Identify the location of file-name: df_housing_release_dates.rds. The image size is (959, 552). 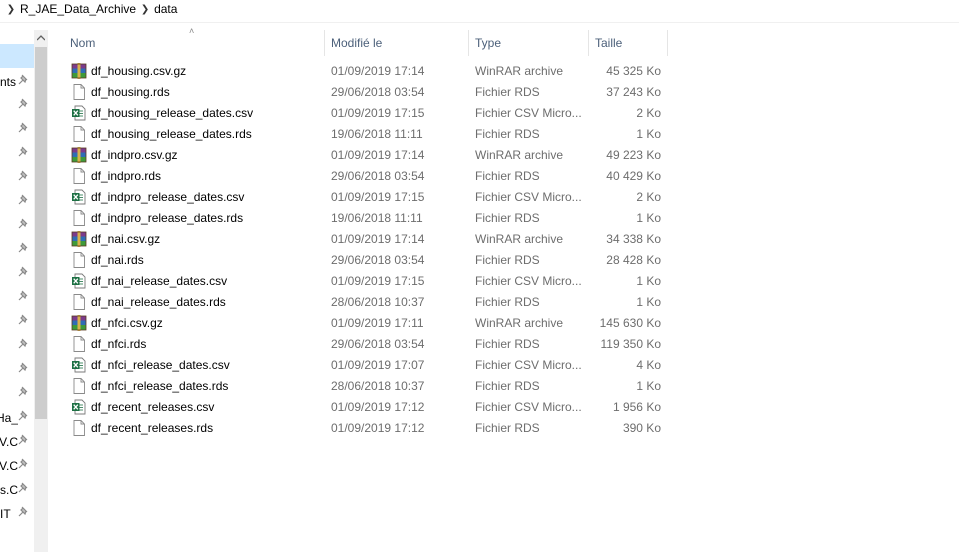
(171, 134).